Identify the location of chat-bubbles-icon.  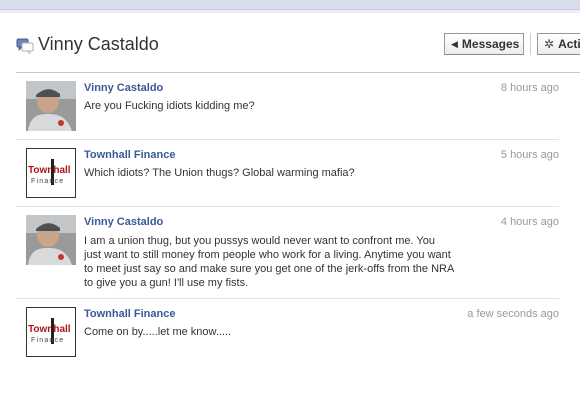
(25, 46).